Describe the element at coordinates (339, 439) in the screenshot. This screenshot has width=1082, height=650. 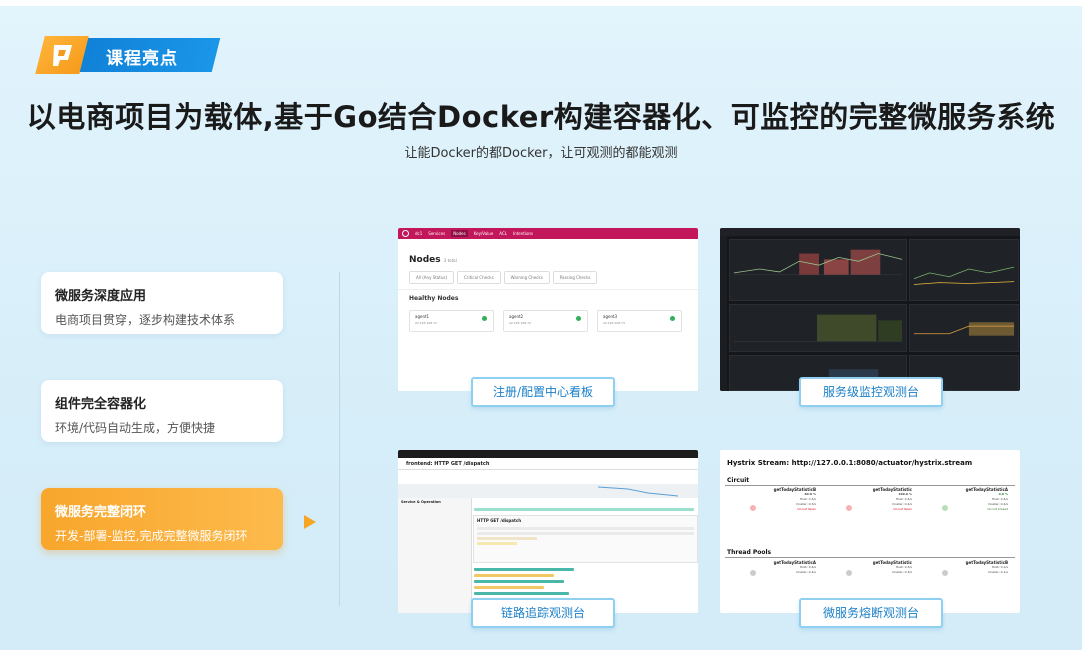
I see `divider-line` at that location.